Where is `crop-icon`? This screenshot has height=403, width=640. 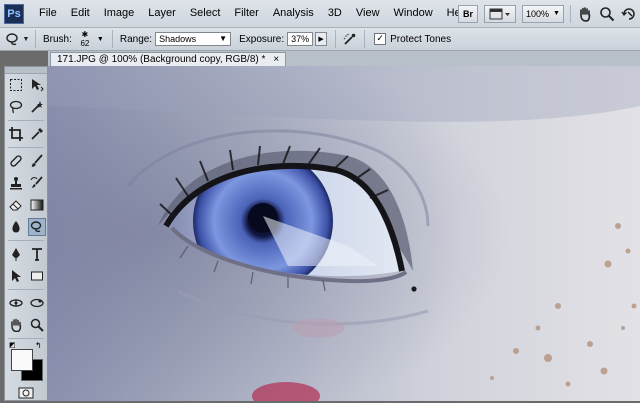 crop-icon is located at coordinates (15, 134).